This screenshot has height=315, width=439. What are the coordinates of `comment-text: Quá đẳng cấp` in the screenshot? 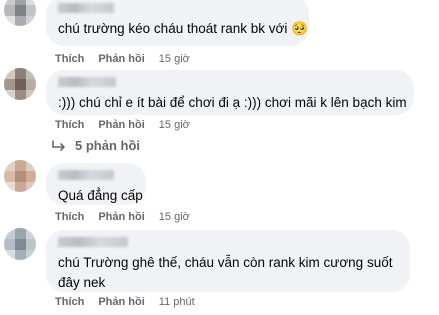 It's located at (100, 195).